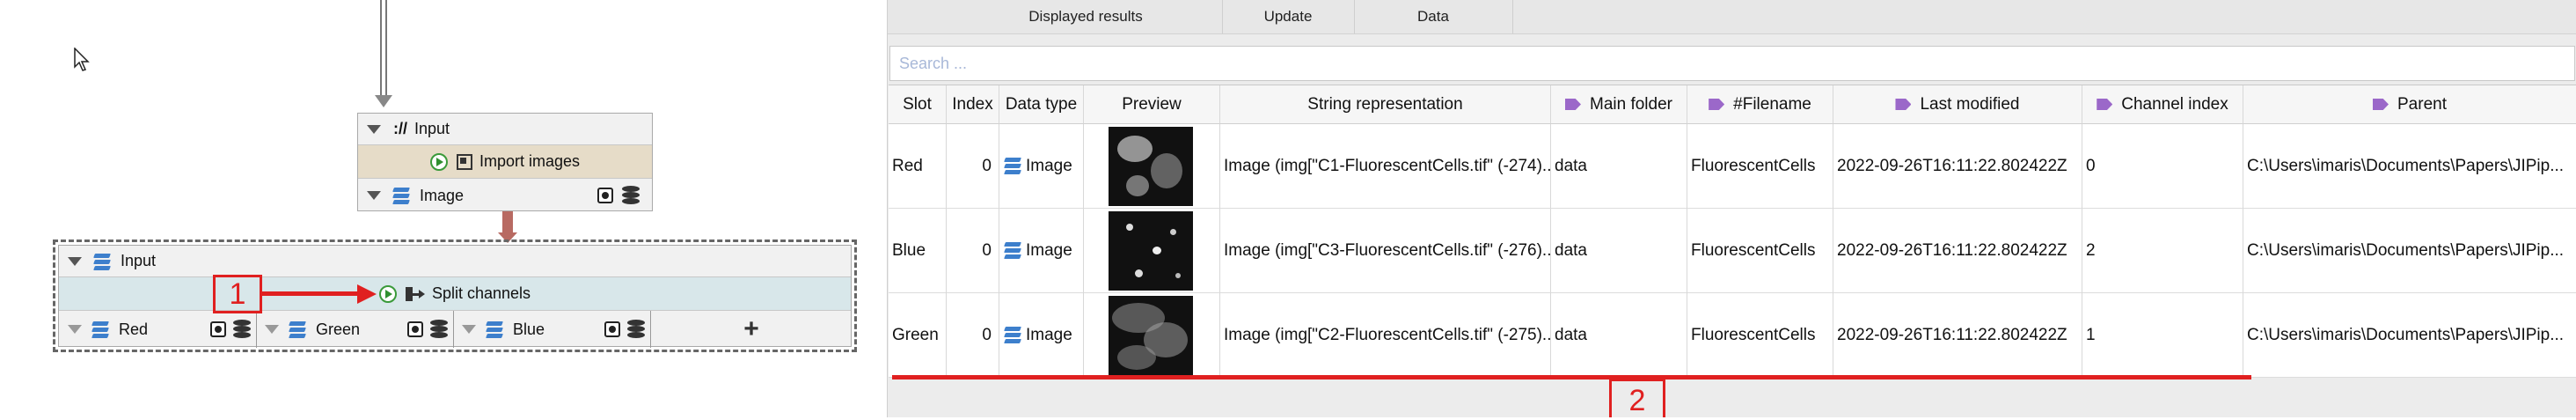 The width and height of the screenshot is (2576, 420). What do you see at coordinates (552, 329) in the screenshot?
I see `output-slot-blue: Blue` at bounding box center [552, 329].